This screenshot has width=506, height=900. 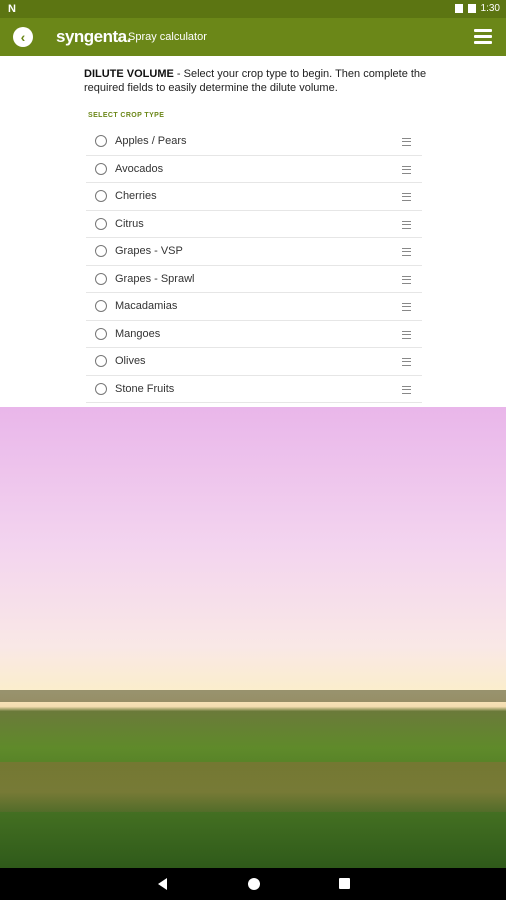 I want to click on system-nav-bar, so click(x=253, y=884).